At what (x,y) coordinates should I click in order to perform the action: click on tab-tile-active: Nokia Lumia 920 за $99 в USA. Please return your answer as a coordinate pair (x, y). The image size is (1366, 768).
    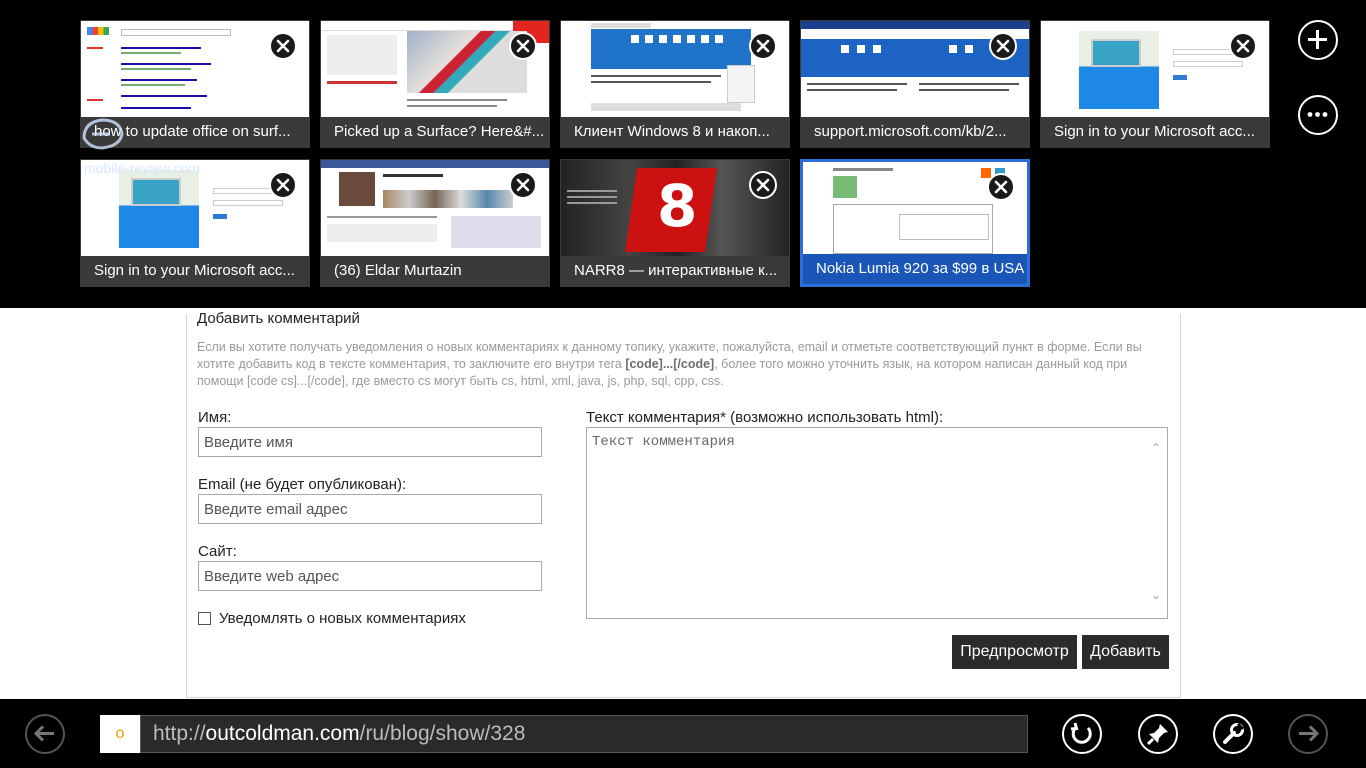
    Looking at the image, I should click on (915, 223).